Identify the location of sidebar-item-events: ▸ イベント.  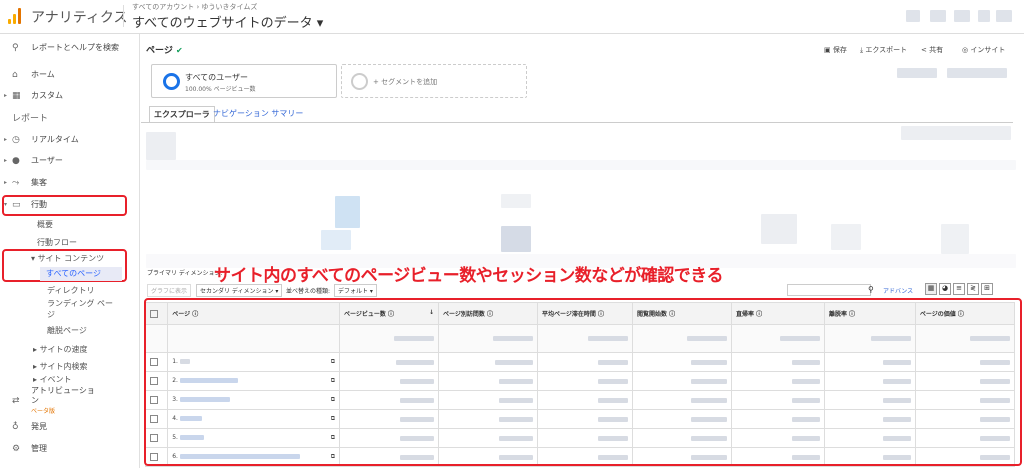
(52, 379).